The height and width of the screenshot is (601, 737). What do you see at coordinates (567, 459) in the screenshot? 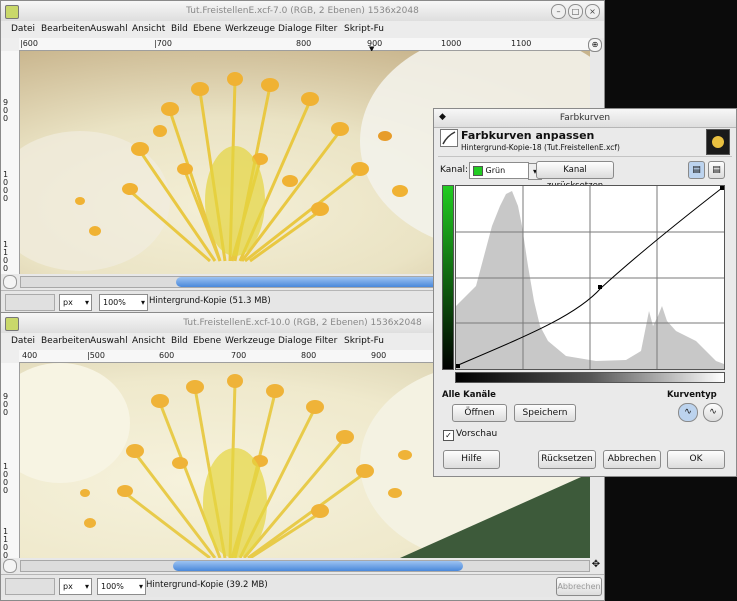
I see `reset-button: Rücksetzen` at bounding box center [567, 459].